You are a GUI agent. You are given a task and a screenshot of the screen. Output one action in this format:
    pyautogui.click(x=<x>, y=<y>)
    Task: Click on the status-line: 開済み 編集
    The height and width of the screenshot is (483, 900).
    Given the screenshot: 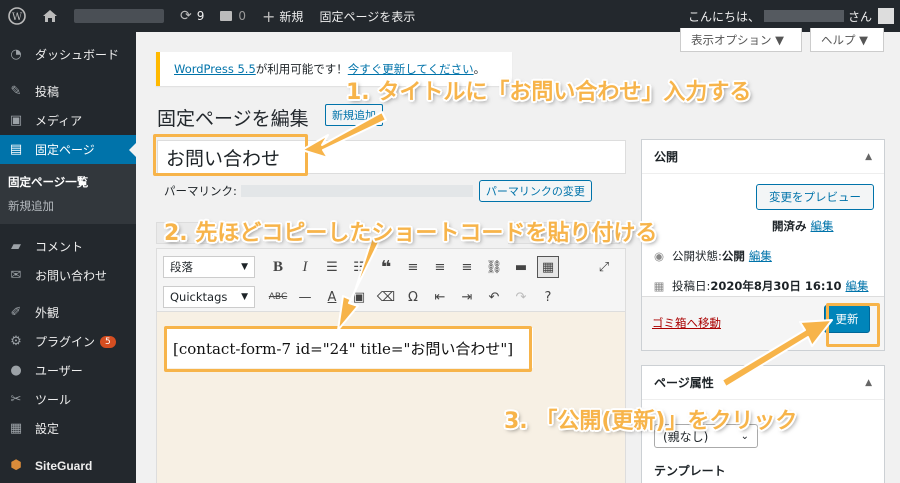 What is the action you would take?
    pyautogui.click(x=803, y=226)
    